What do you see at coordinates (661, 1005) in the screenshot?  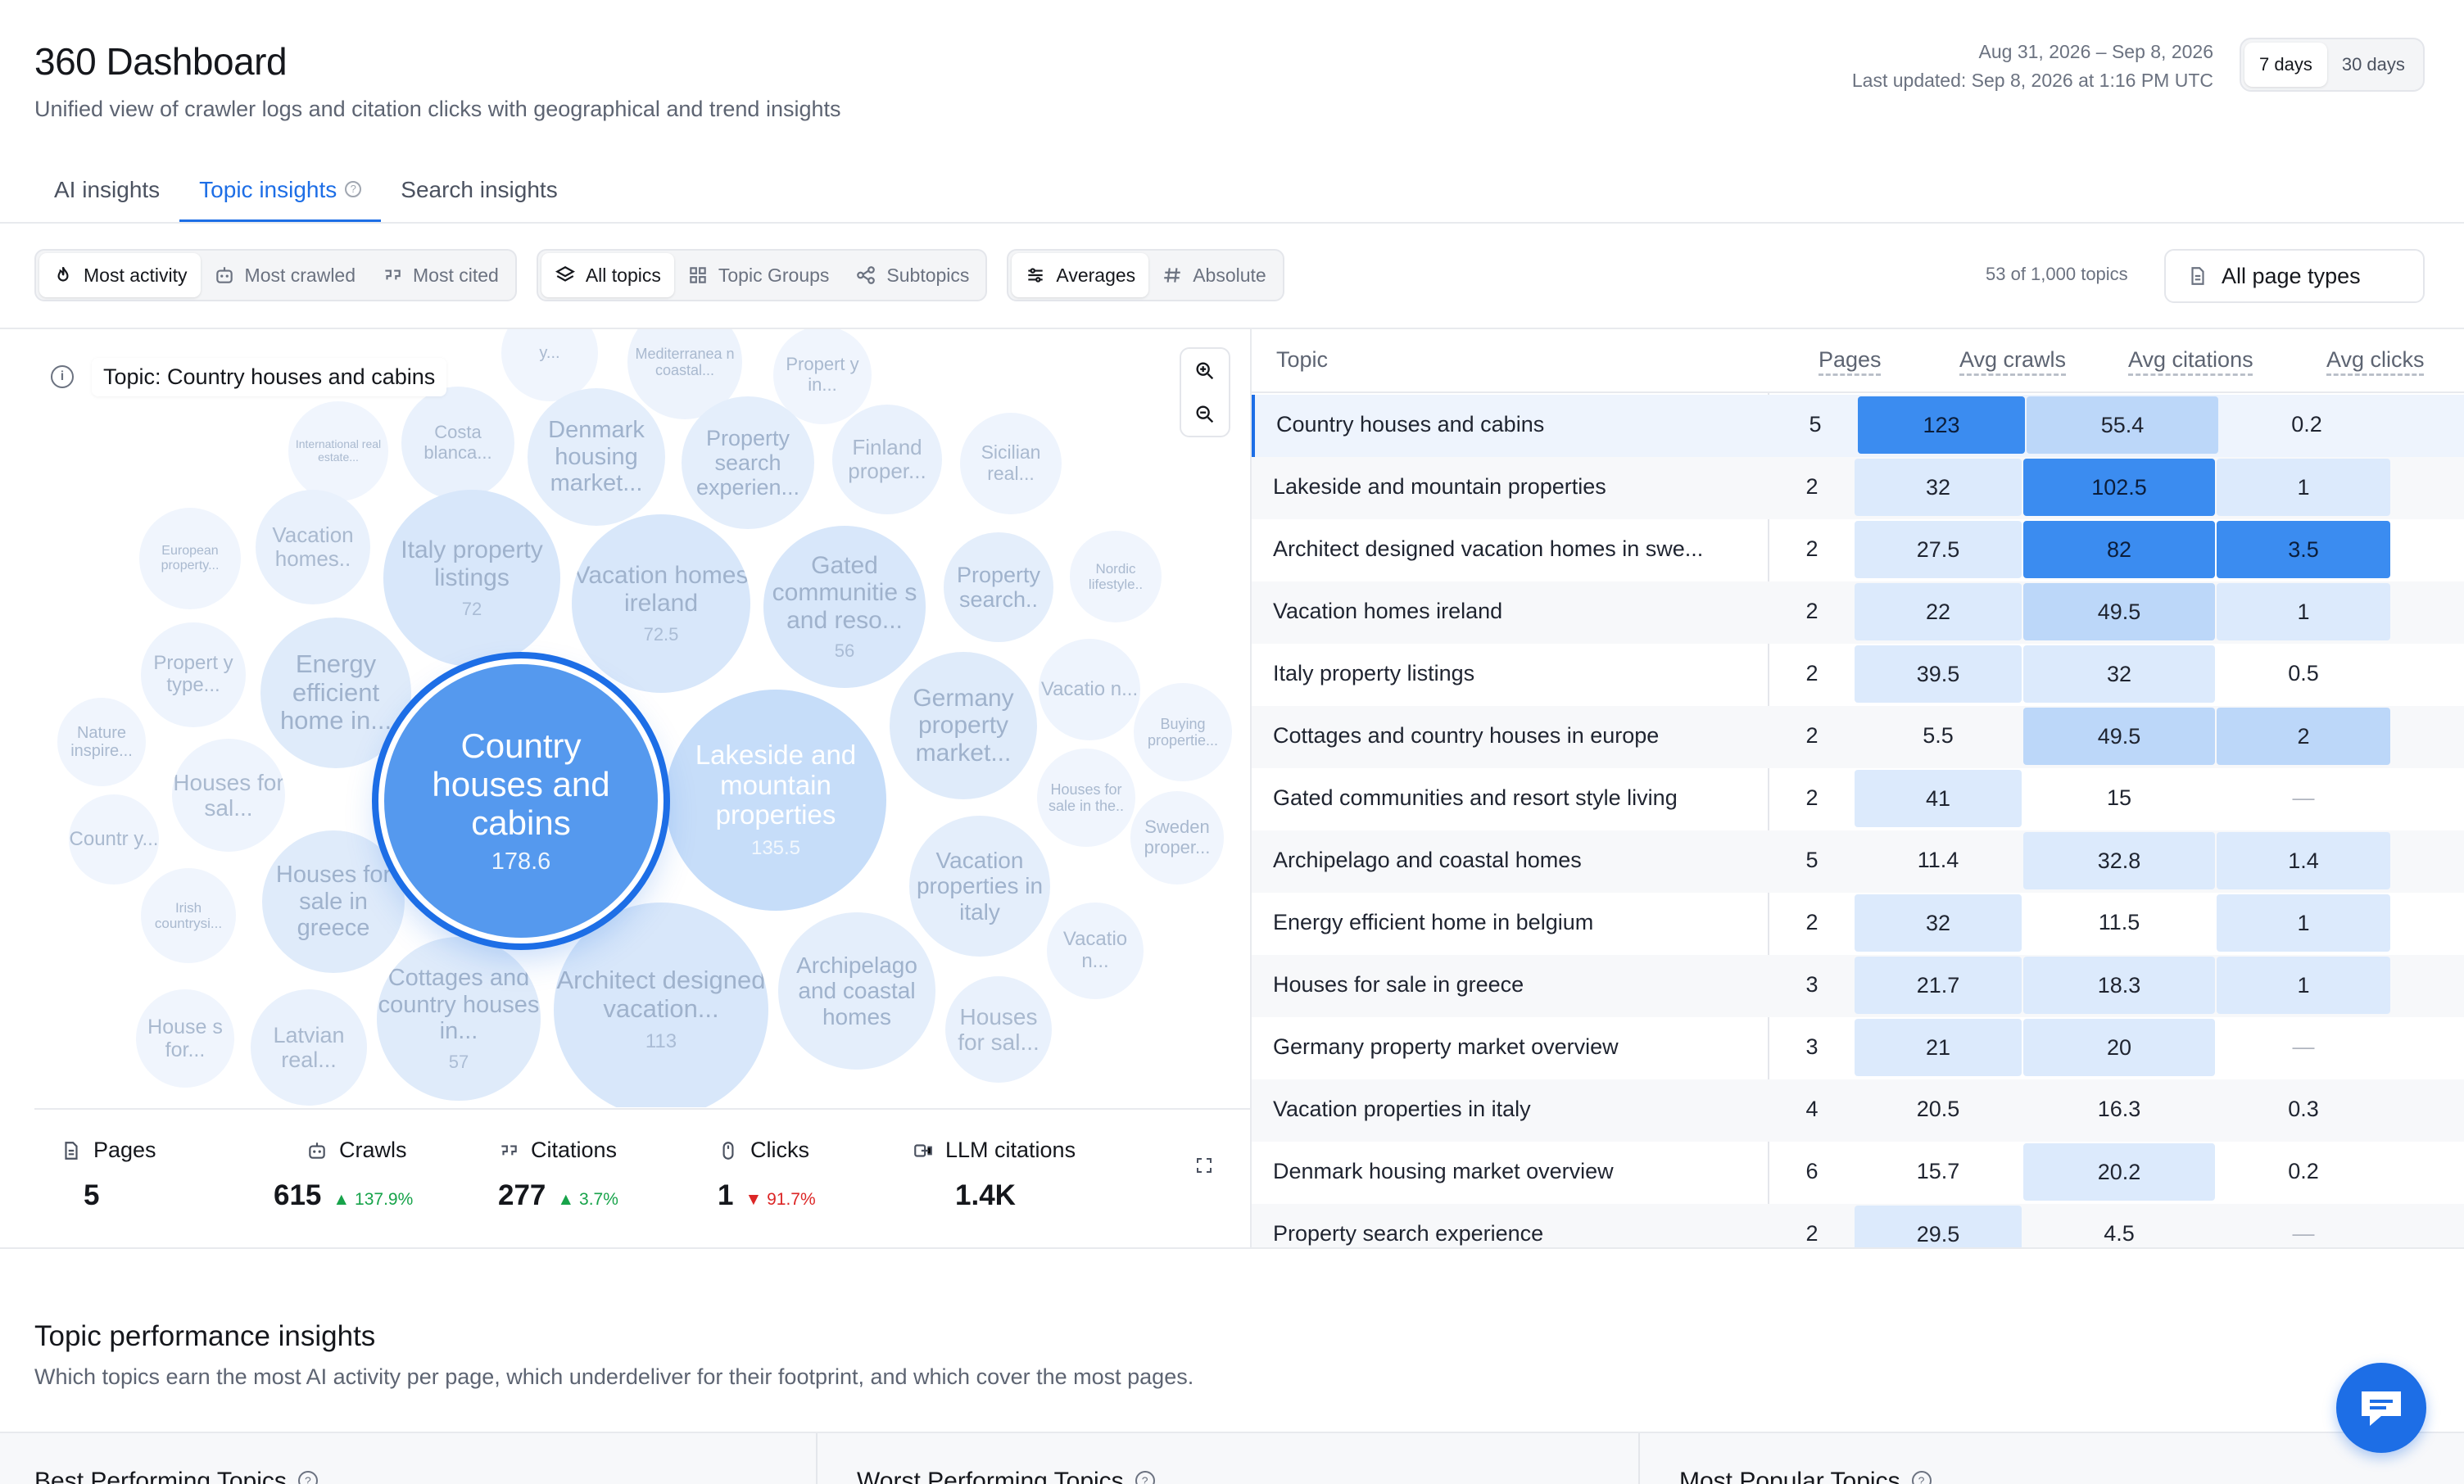 I see `topic-bubble: Architect designed vacation... 113` at bounding box center [661, 1005].